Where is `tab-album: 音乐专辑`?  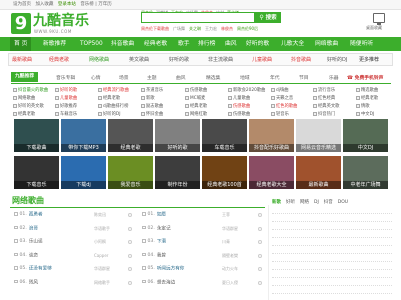
tab-album: 音乐专辑 is located at coordinates (65, 77).